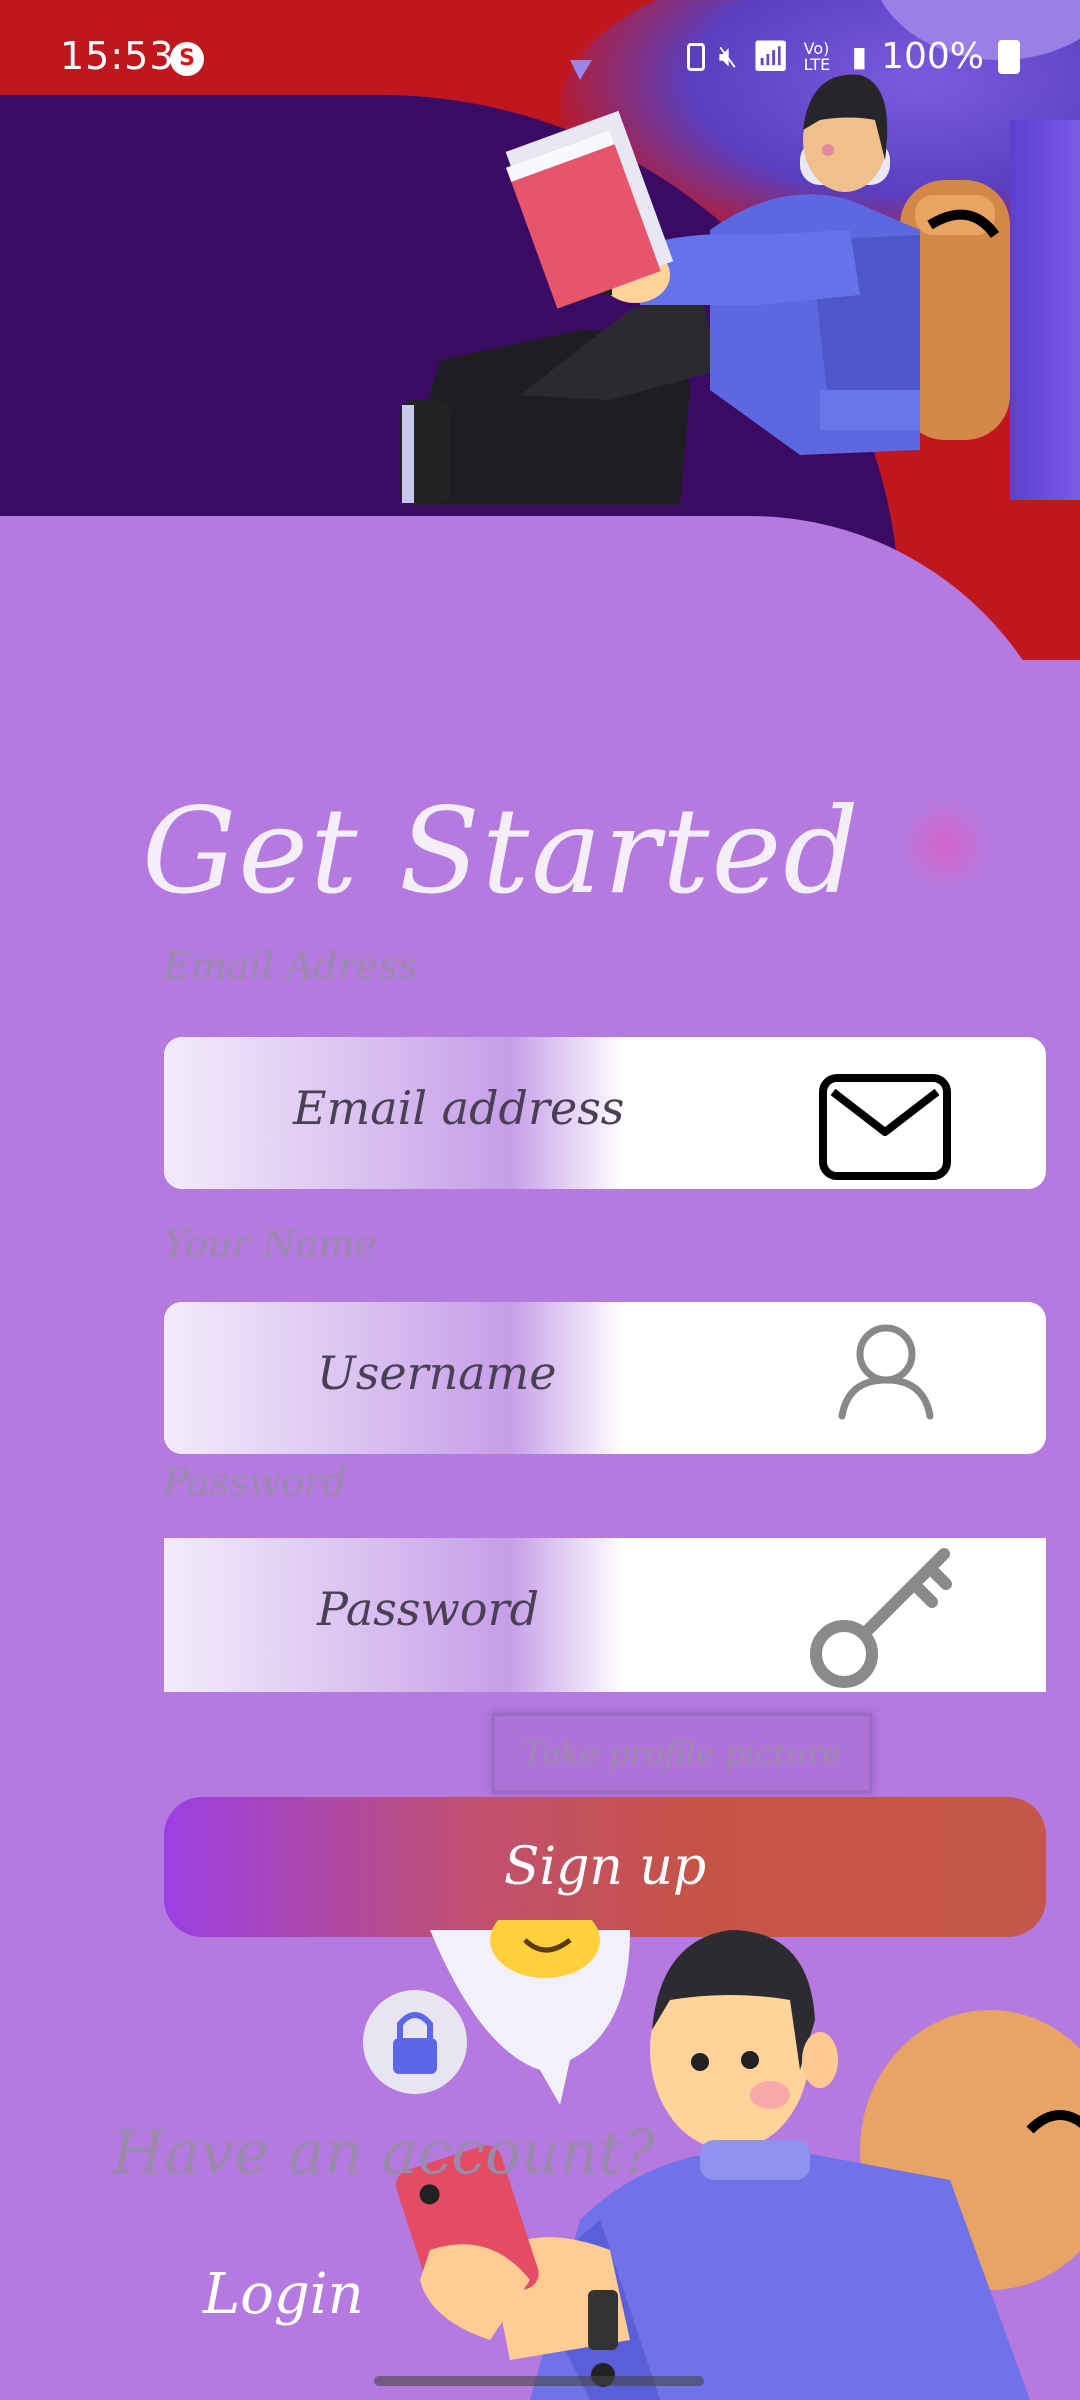 Image resolution: width=1080 pixels, height=2400 pixels. What do you see at coordinates (283, 2294) in the screenshot?
I see `login-link: Login` at bounding box center [283, 2294].